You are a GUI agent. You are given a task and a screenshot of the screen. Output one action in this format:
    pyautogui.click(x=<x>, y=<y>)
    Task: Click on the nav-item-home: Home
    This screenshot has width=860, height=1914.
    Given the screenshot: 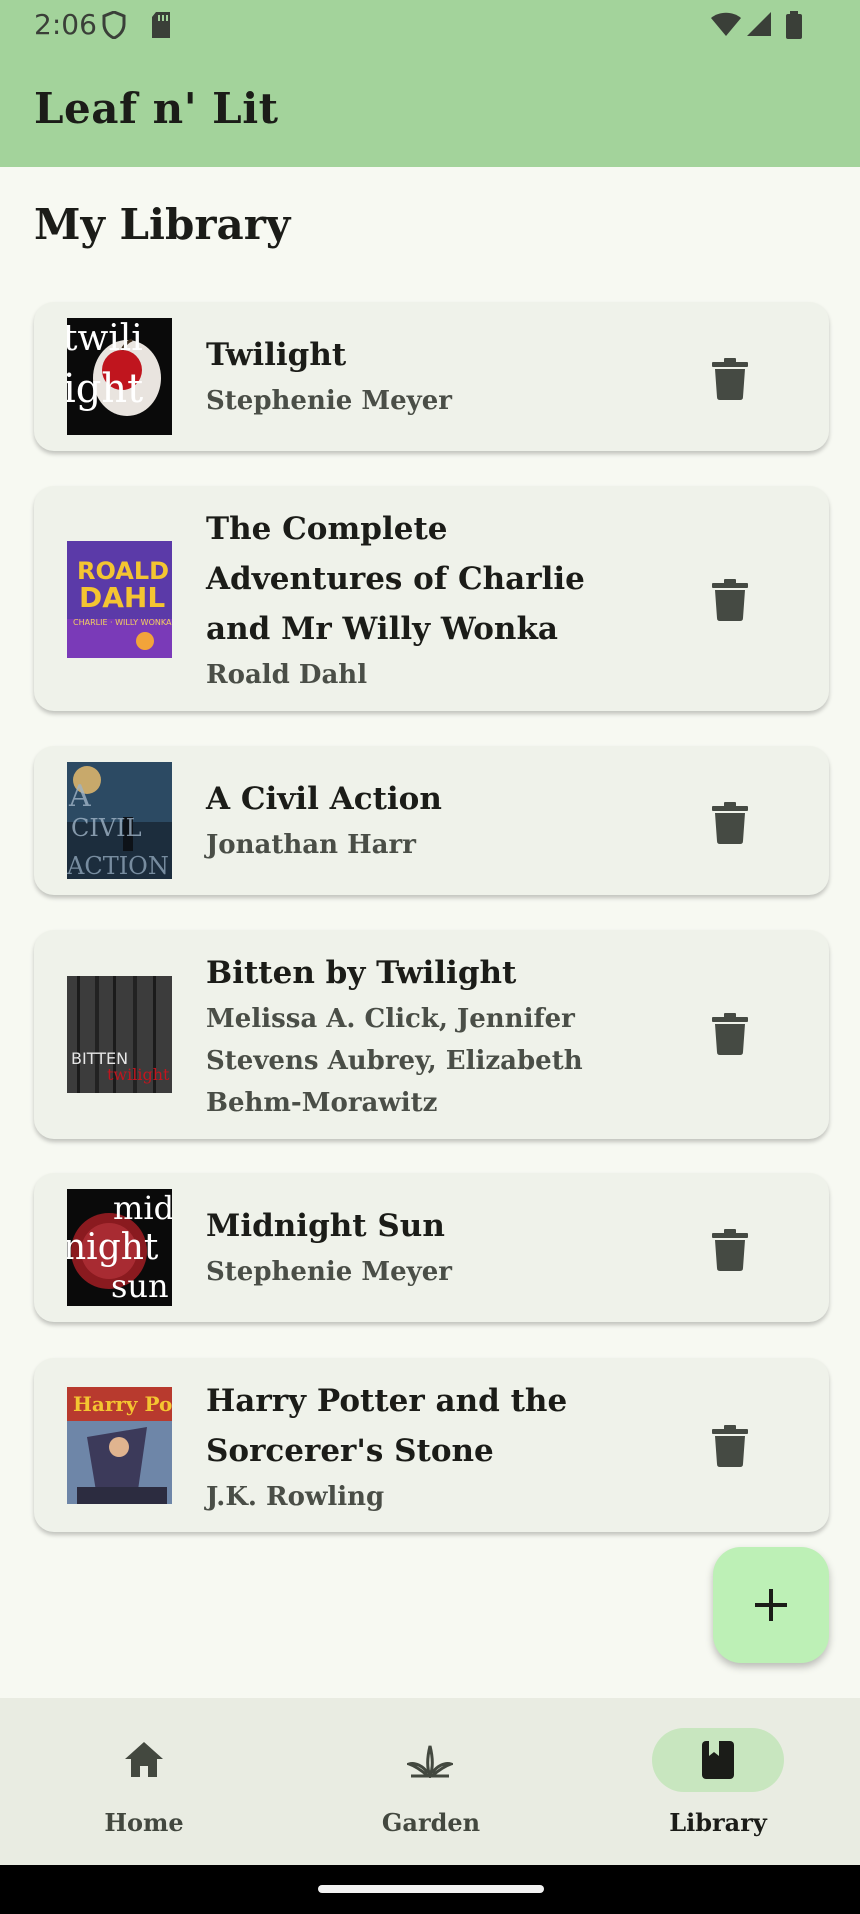 What is the action you would take?
    pyautogui.click(x=130, y=1781)
    